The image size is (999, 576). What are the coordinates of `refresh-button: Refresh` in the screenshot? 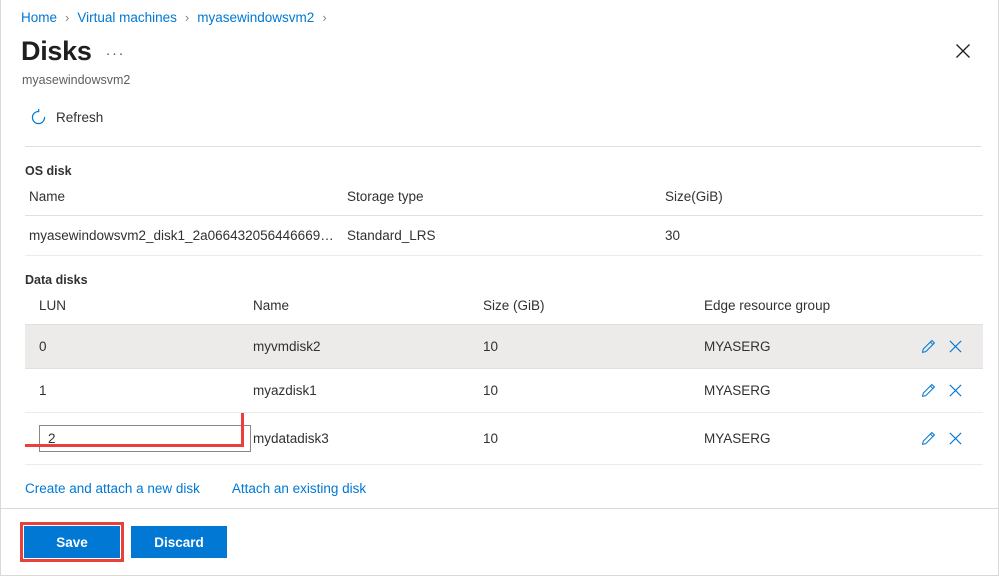 It's located at (66, 117).